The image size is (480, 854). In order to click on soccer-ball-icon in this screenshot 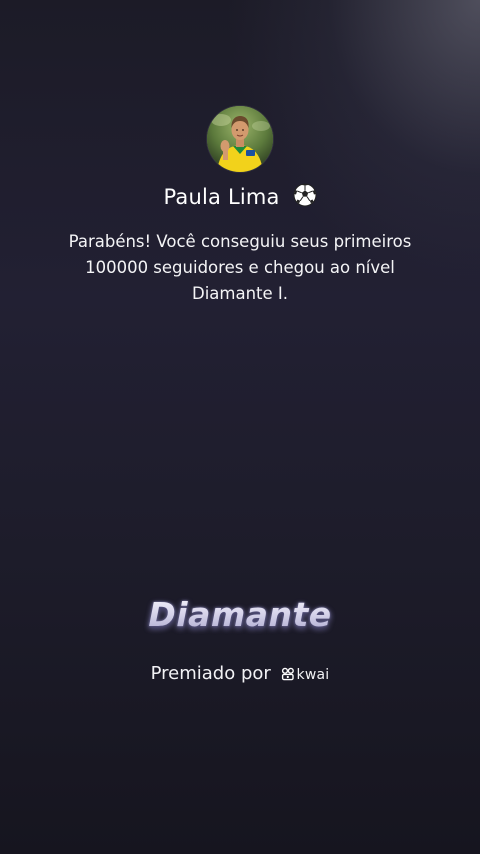, I will do `click(305, 199)`.